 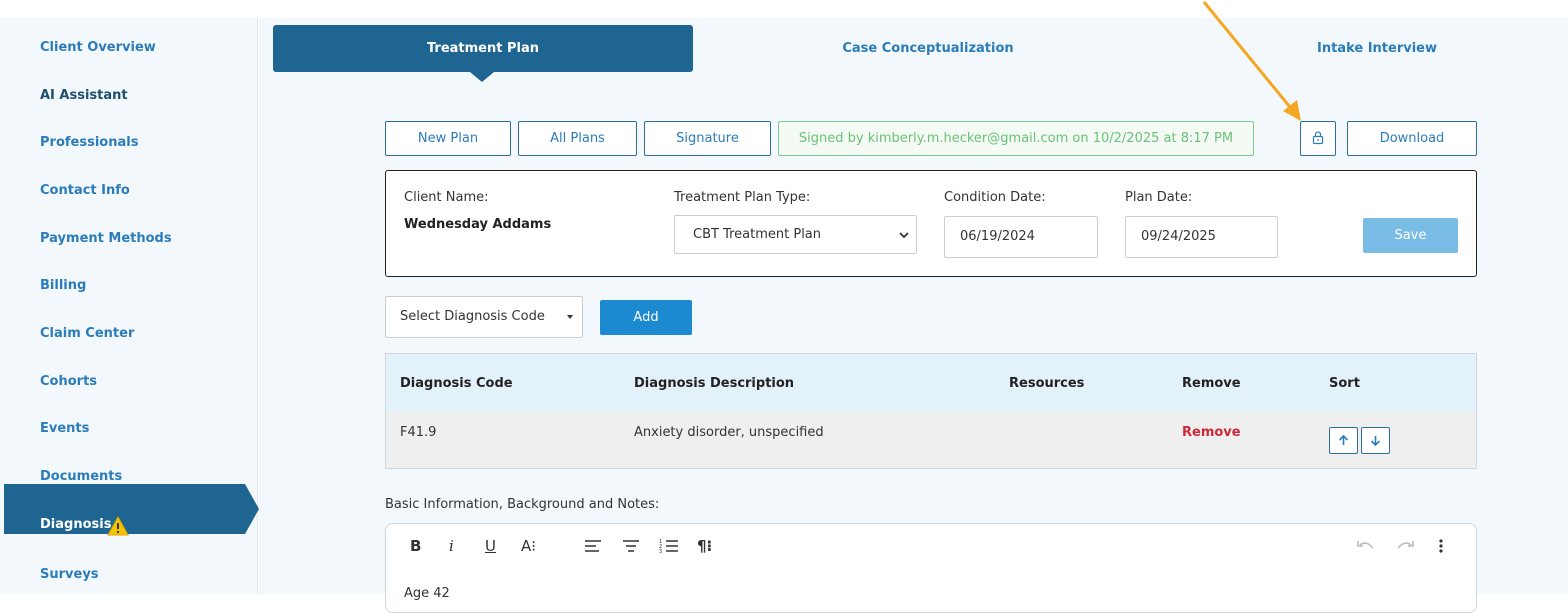 What do you see at coordinates (1405, 546) in the screenshot?
I see `redo-icon` at bounding box center [1405, 546].